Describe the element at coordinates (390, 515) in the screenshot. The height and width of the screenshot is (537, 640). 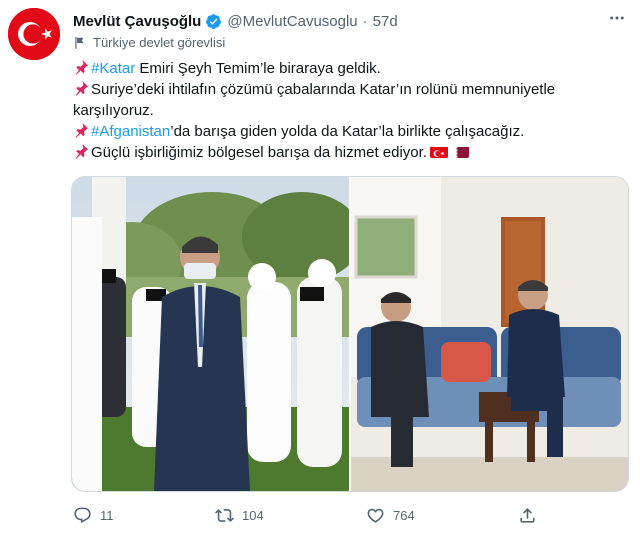
I see `like-button: 764` at that location.